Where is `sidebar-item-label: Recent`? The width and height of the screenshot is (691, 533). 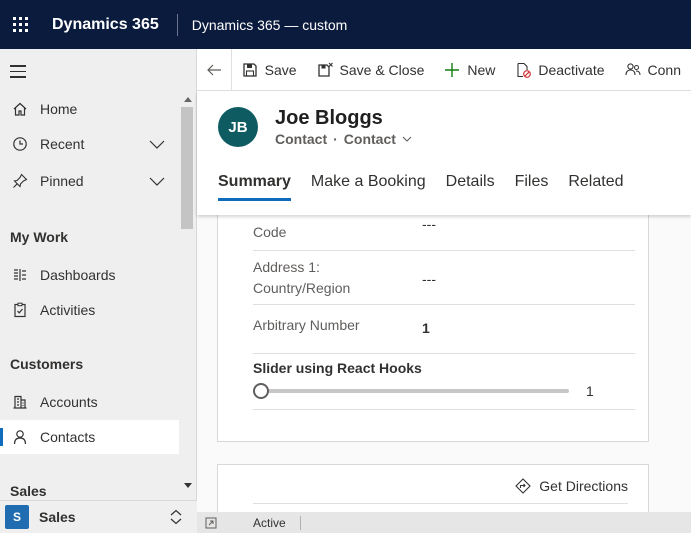 sidebar-item-label: Recent is located at coordinates (62, 144).